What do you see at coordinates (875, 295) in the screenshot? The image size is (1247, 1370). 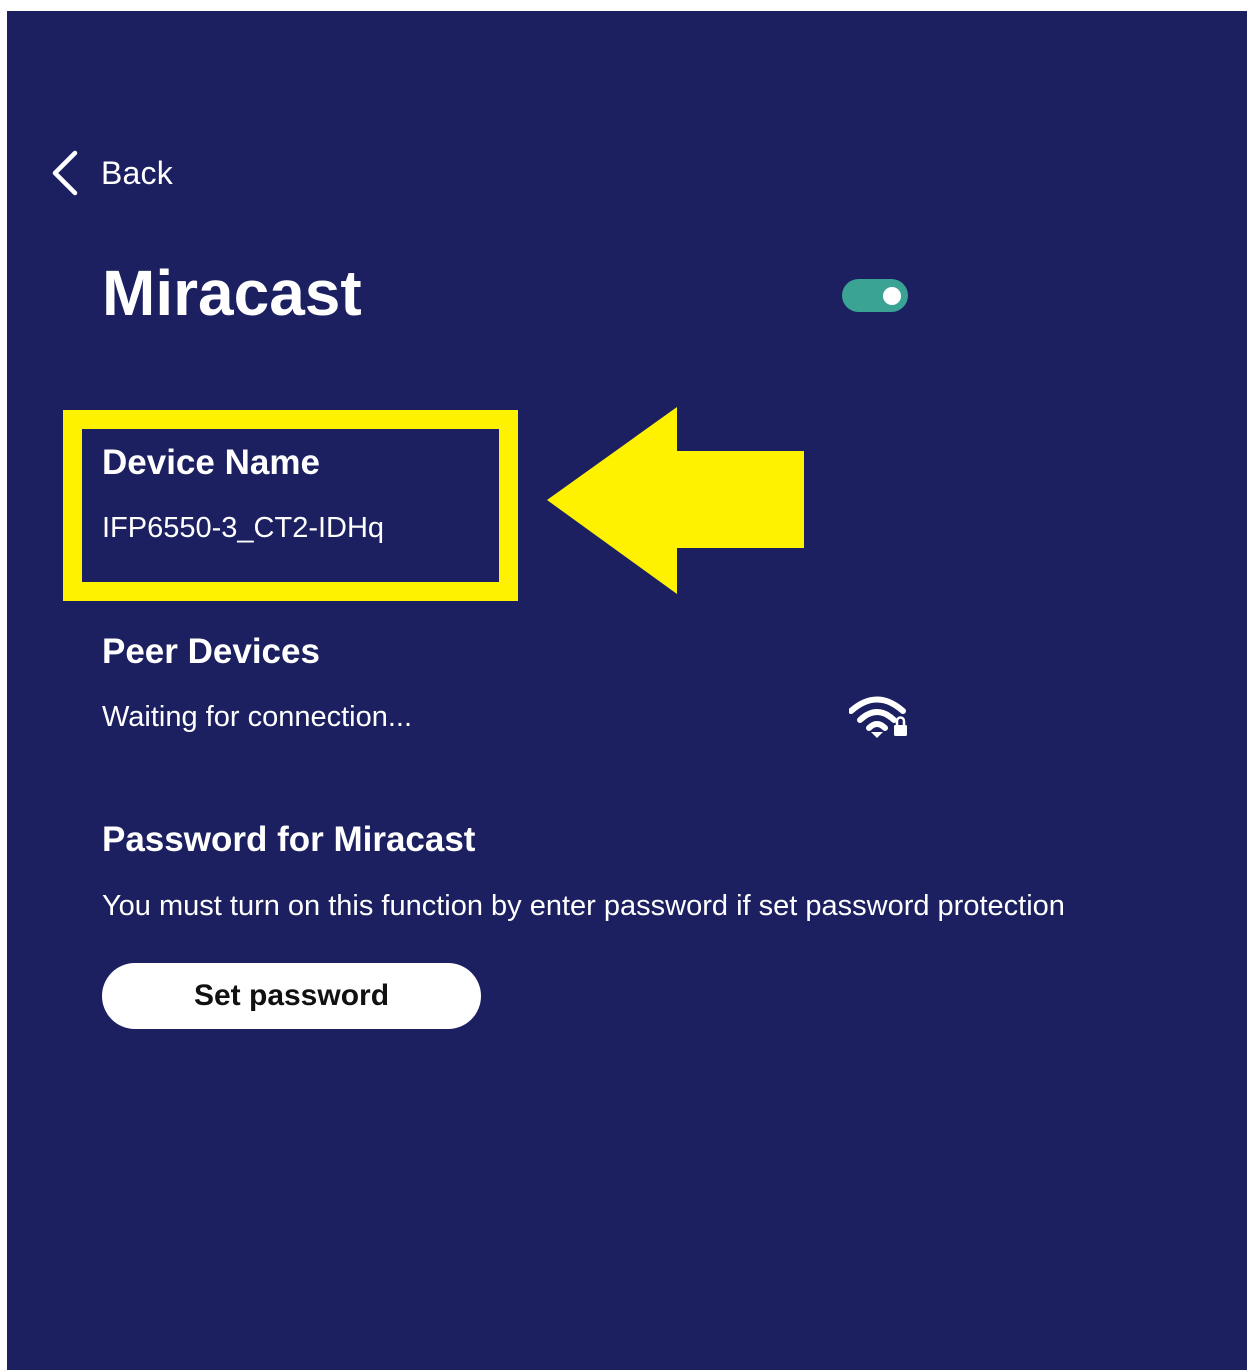 I see `miracast-toggle` at bounding box center [875, 295].